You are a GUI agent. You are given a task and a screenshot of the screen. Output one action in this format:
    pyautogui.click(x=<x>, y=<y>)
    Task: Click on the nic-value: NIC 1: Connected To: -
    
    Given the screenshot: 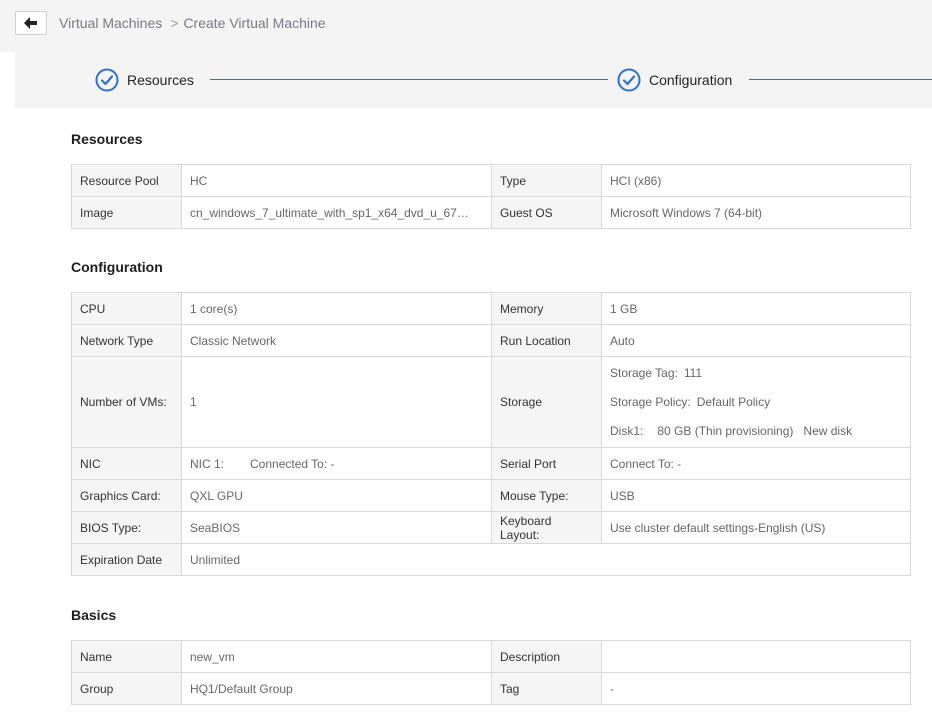 What is the action you would take?
    pyautogui.click(x=336, y=463)
    